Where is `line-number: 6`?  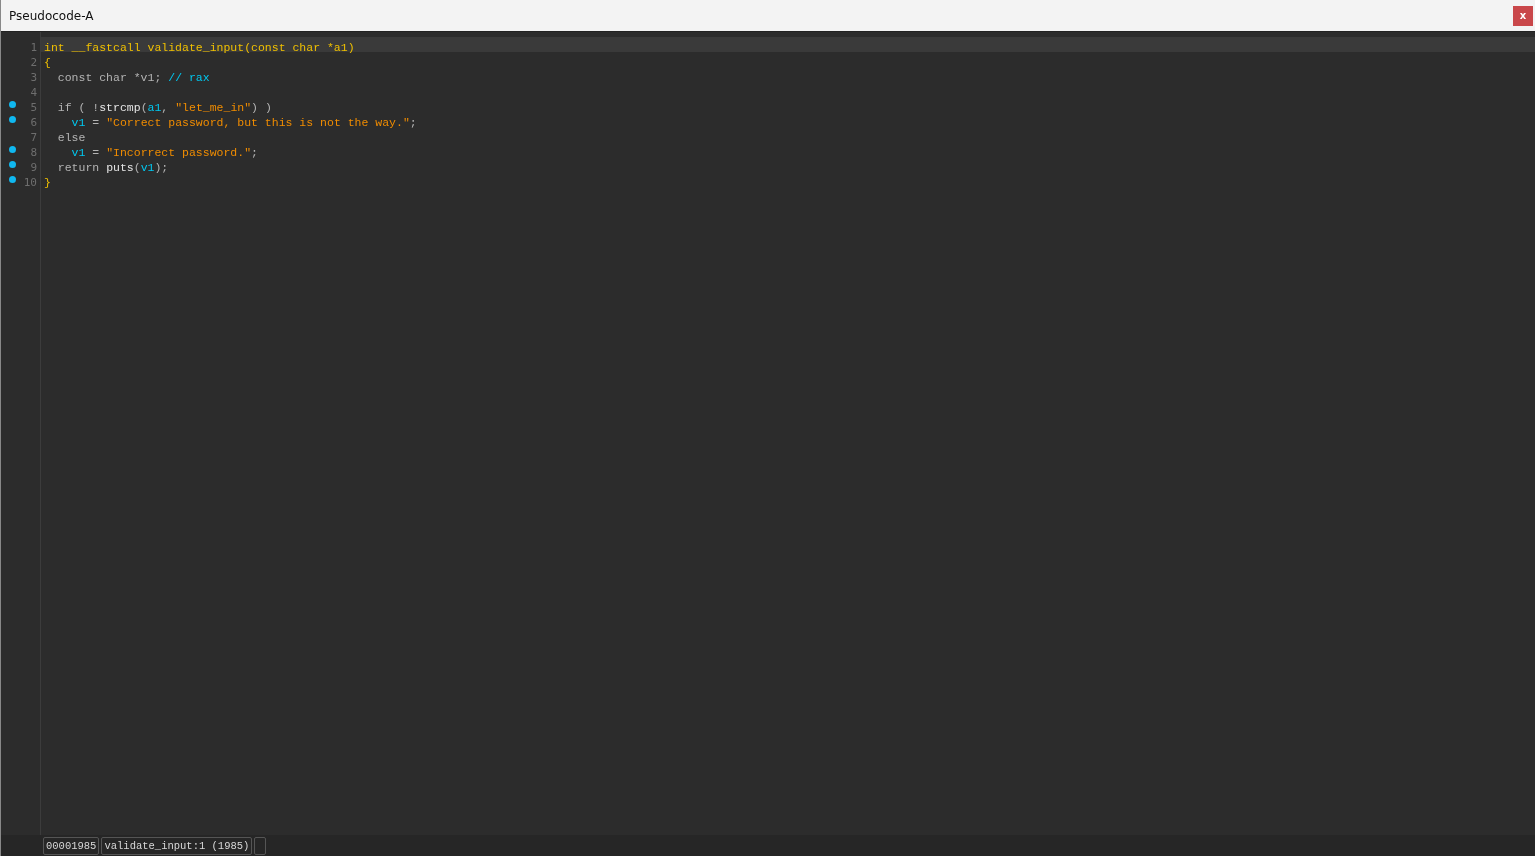
line-number: 6 is located at coordinates (33, 122).